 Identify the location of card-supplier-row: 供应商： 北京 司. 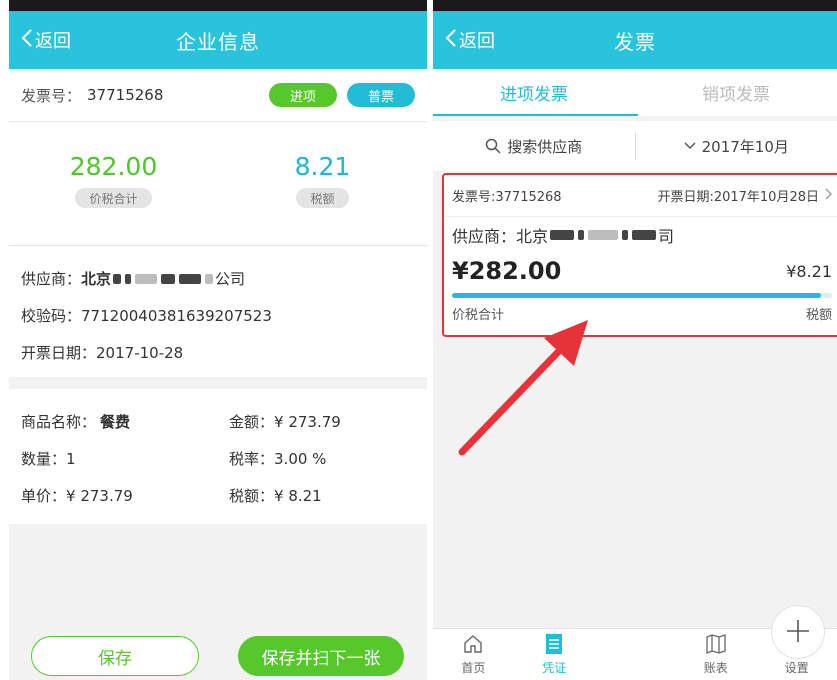
(640, 235).